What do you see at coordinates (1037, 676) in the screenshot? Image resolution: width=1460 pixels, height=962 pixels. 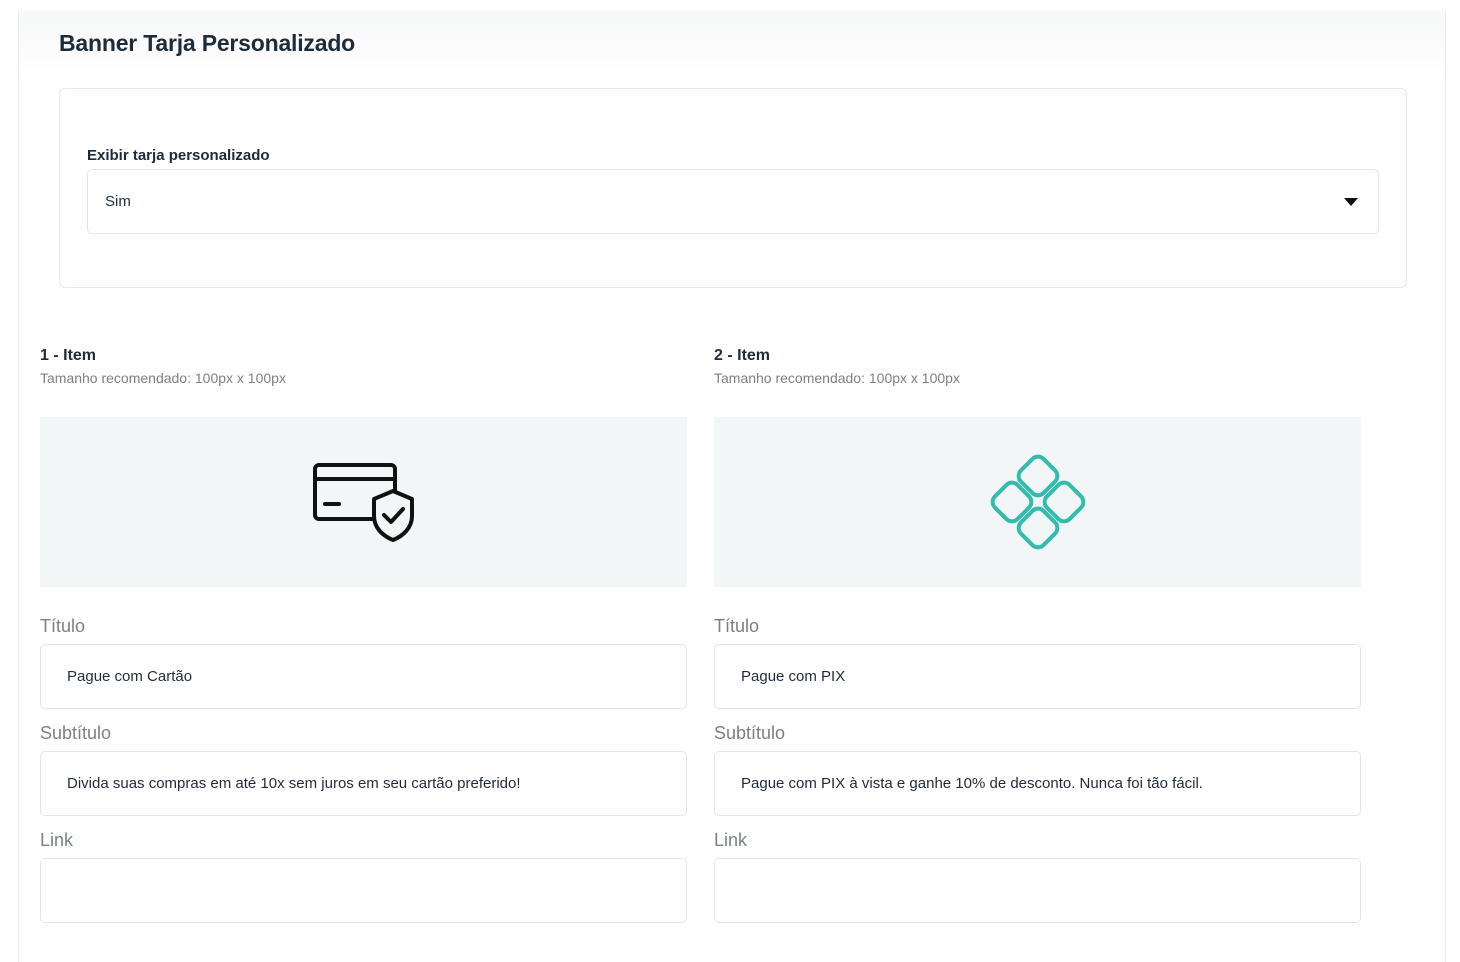 I see `title-input: Pague com PIX` at bounding box center [1037, 676].